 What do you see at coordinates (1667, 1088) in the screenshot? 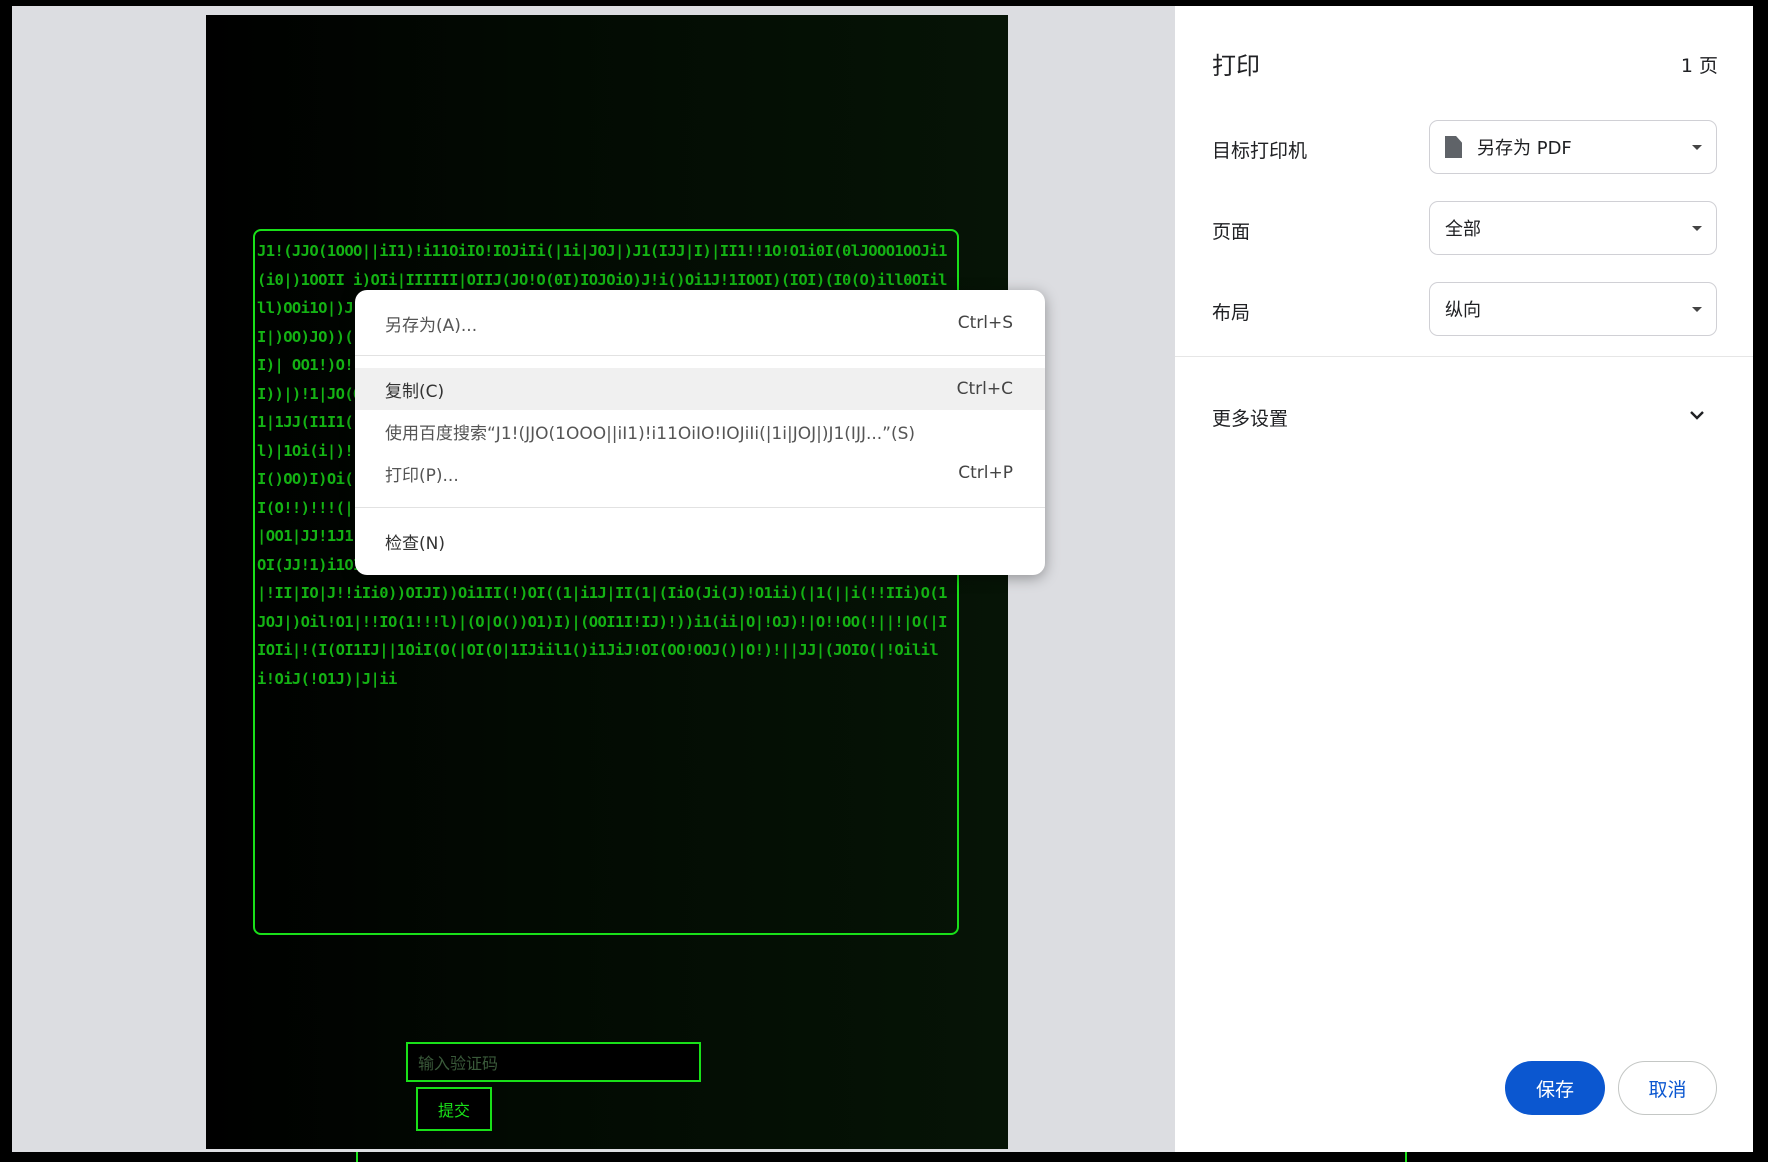
I see `cancel-button: 取消` at bounding box center [1667, 1088].